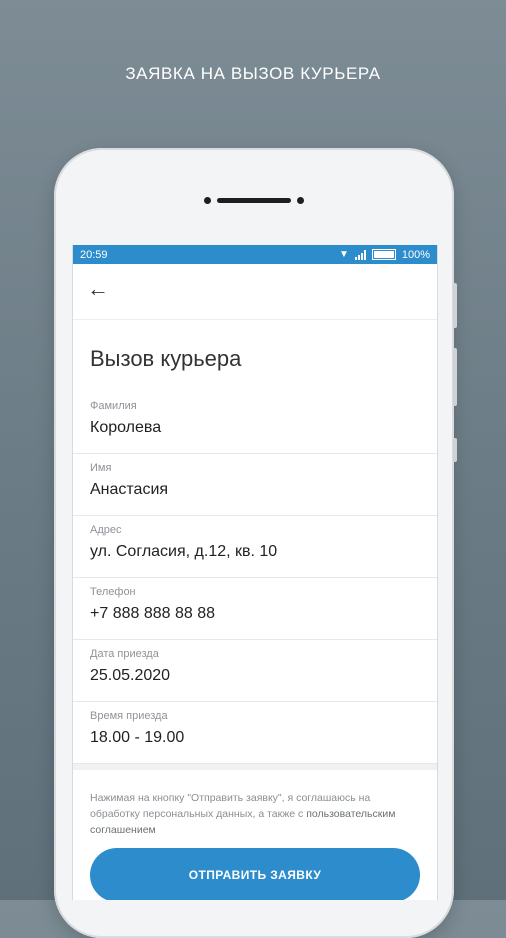 This screenshot has height=938, width=506. Describe the element at coordinates (455, 305) in the screenshot. I see `volume-up-button` at that location.